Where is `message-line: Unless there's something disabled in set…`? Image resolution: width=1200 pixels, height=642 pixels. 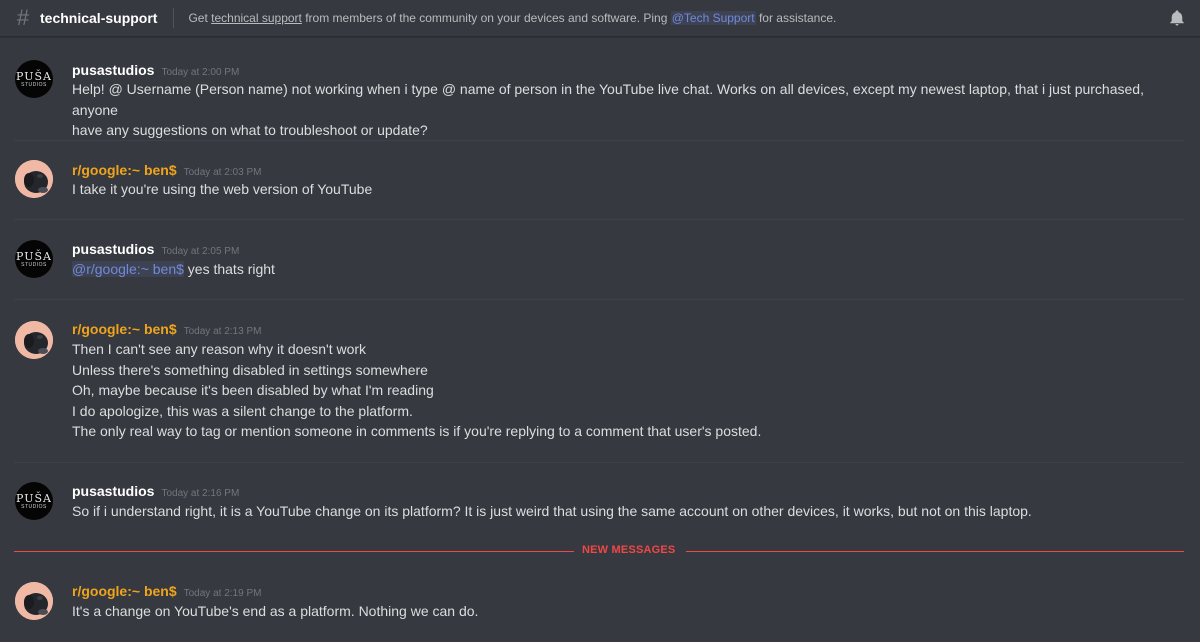 message-line: Unless there's something disabled in set… is located at coordinates (250, 369).